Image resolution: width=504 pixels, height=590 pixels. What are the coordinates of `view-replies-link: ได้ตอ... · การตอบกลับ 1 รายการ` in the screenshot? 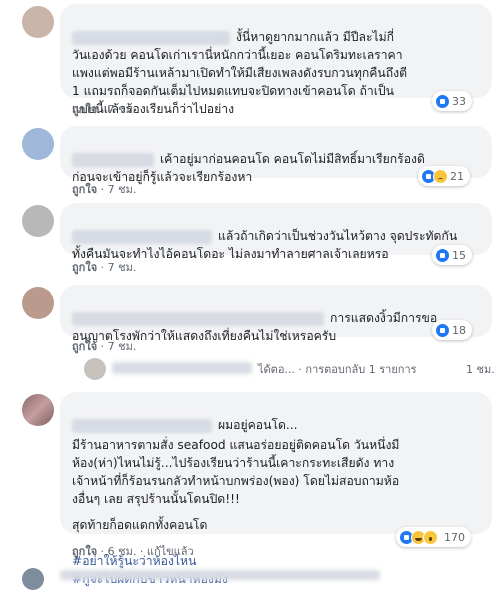 It's located at (337, 369).